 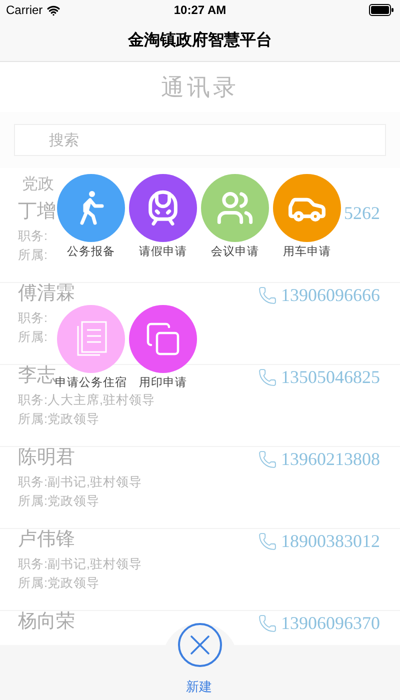 What do you see at coordinates (199, 687) in the screenshot?
I see `tab-label: 新建` at bounding box center [199, 687].